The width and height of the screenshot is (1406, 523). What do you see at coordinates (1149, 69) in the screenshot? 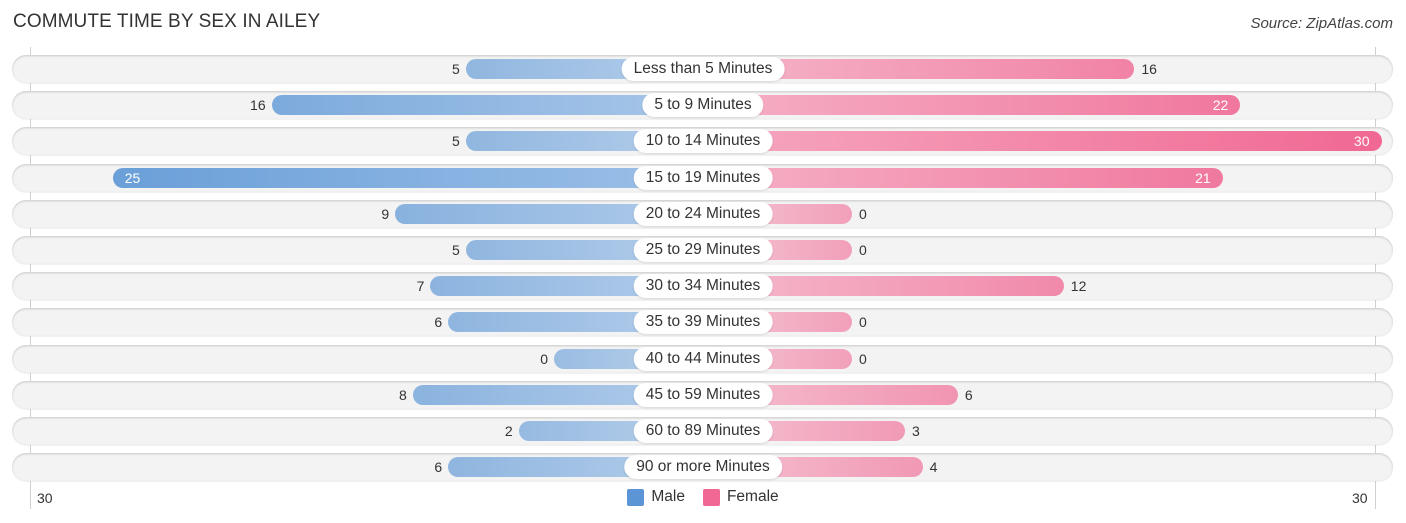
I see `value-label-female: 16` at bounding box center [1149, 69].